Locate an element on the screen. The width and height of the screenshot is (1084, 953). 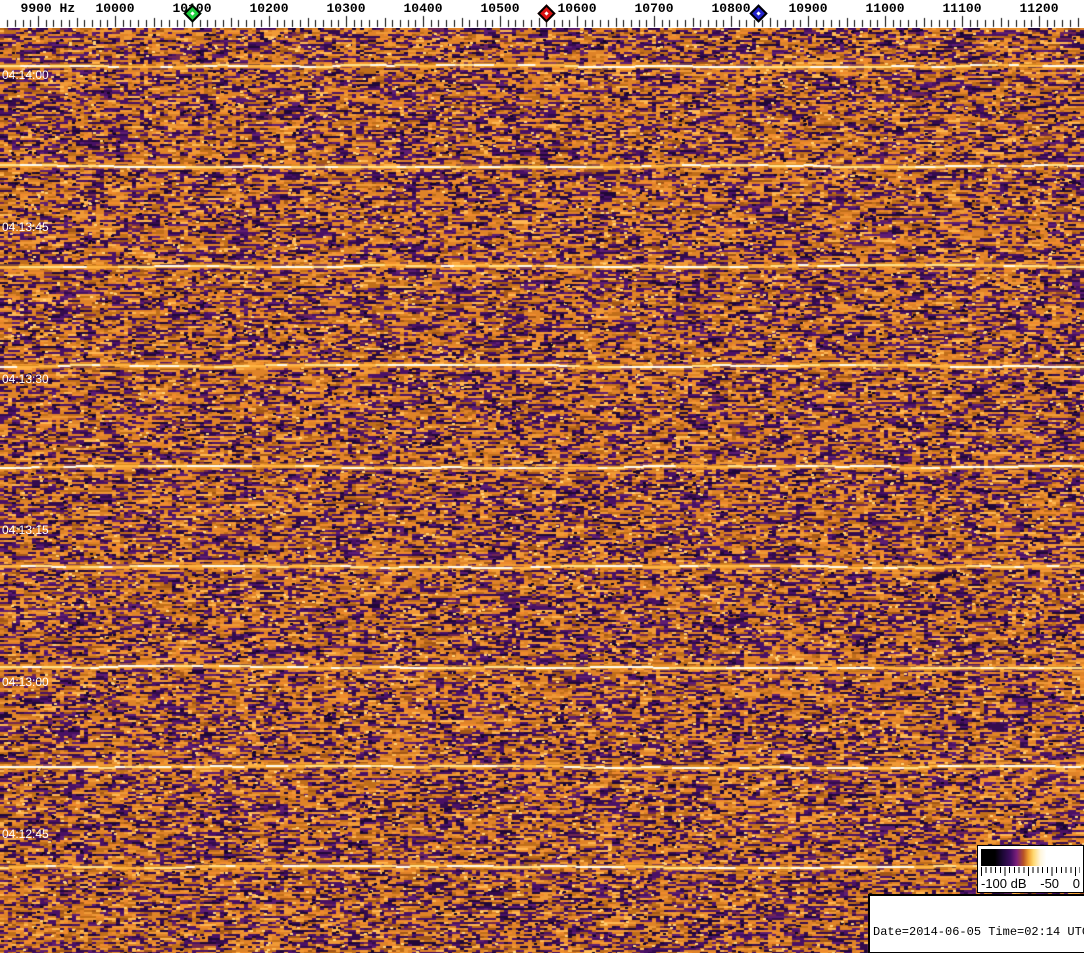
time-axis-label: 04:13:00 is located at coordinates (25, 682).